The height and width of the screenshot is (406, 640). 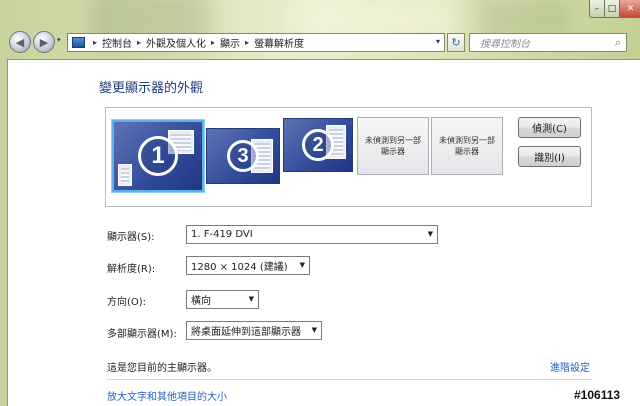 What do you see at coordinates (127, 302) in the screenshot?
I see `orientation-label: 方向(O):` at bounding box center [127, 302].